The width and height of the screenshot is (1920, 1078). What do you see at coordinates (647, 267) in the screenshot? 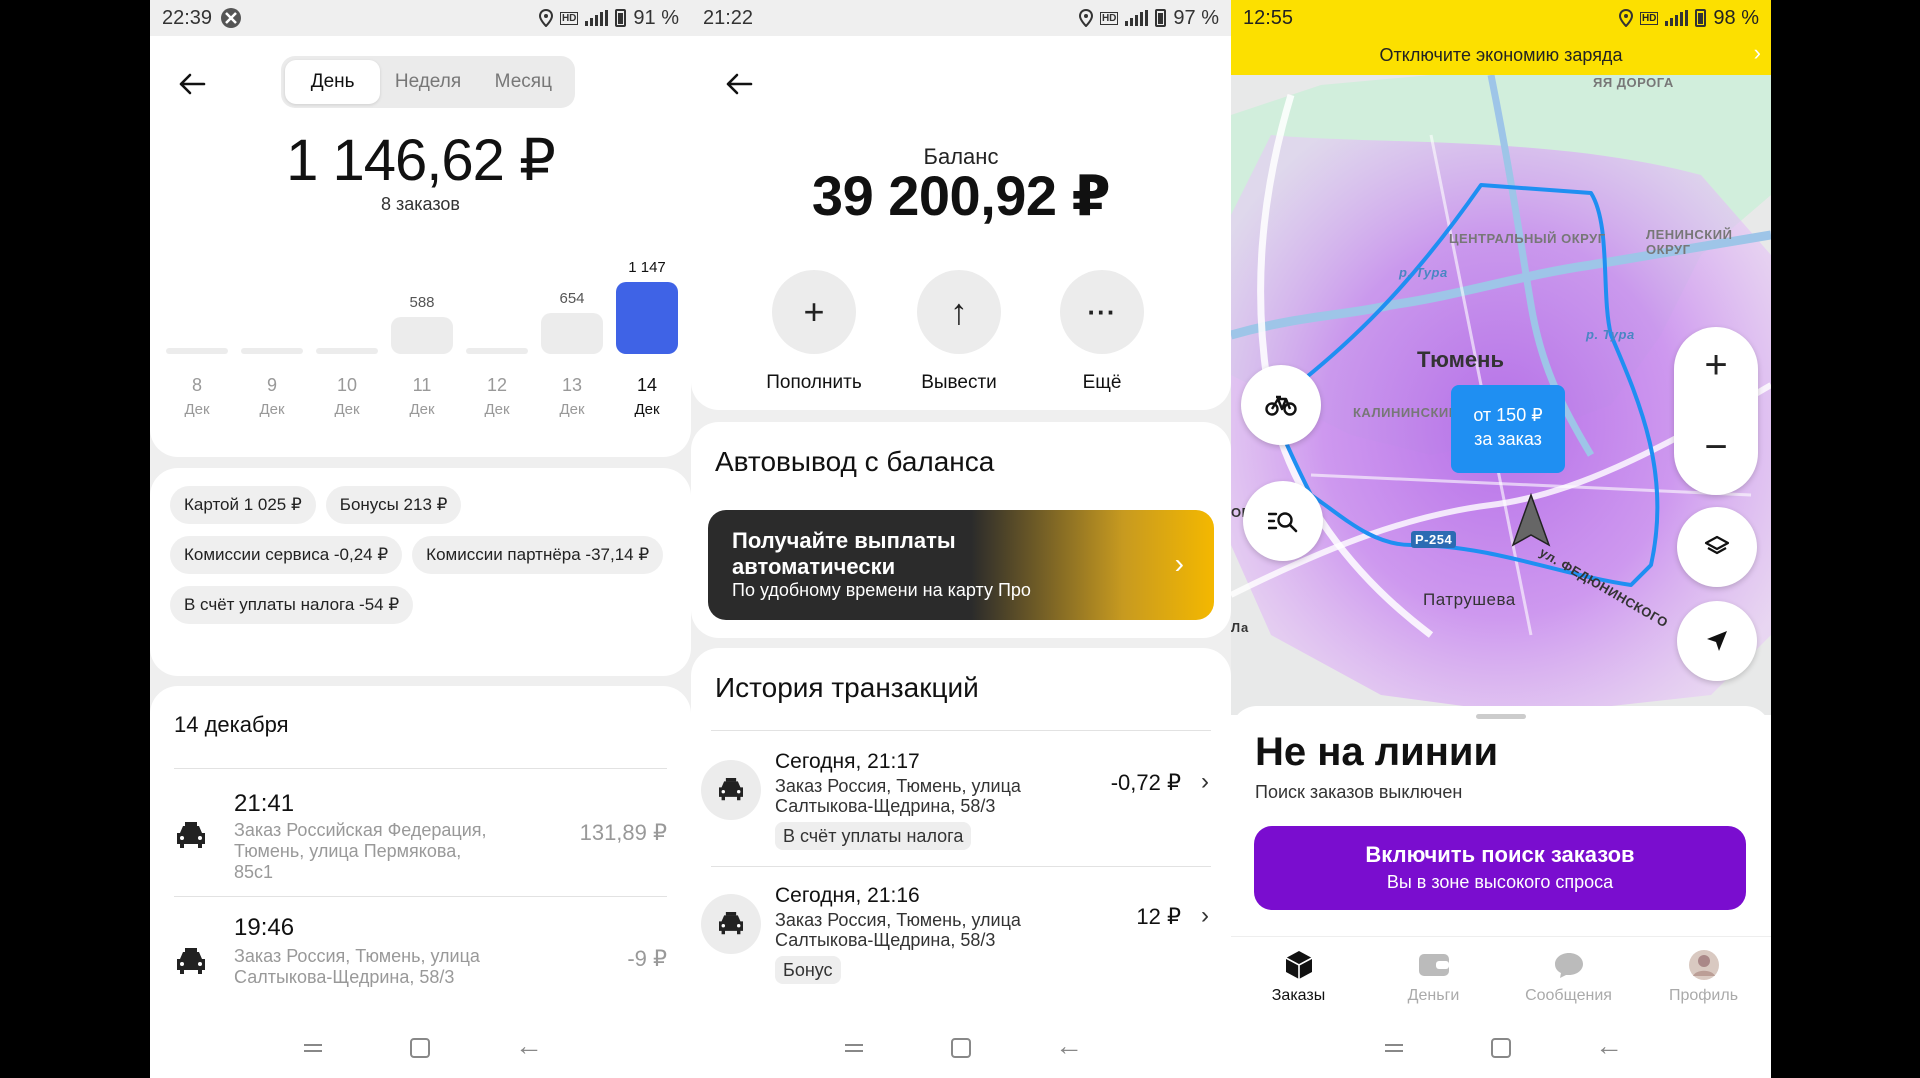
I see `chart-value-label: 1 147` at bounding box center [647, 267].